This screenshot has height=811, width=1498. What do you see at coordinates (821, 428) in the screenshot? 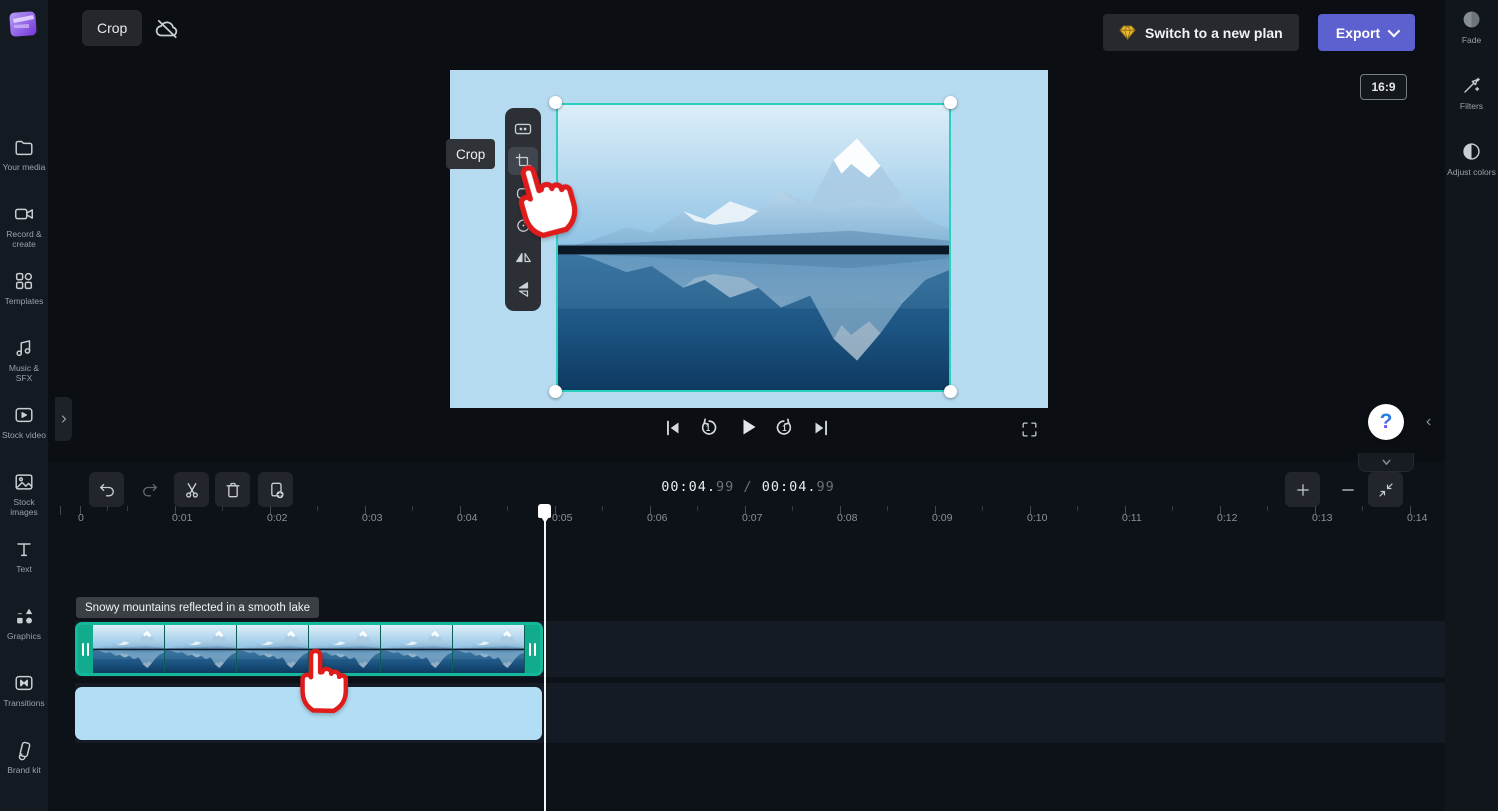
I see `skip-end-icon` at bounding box center [821, 428].